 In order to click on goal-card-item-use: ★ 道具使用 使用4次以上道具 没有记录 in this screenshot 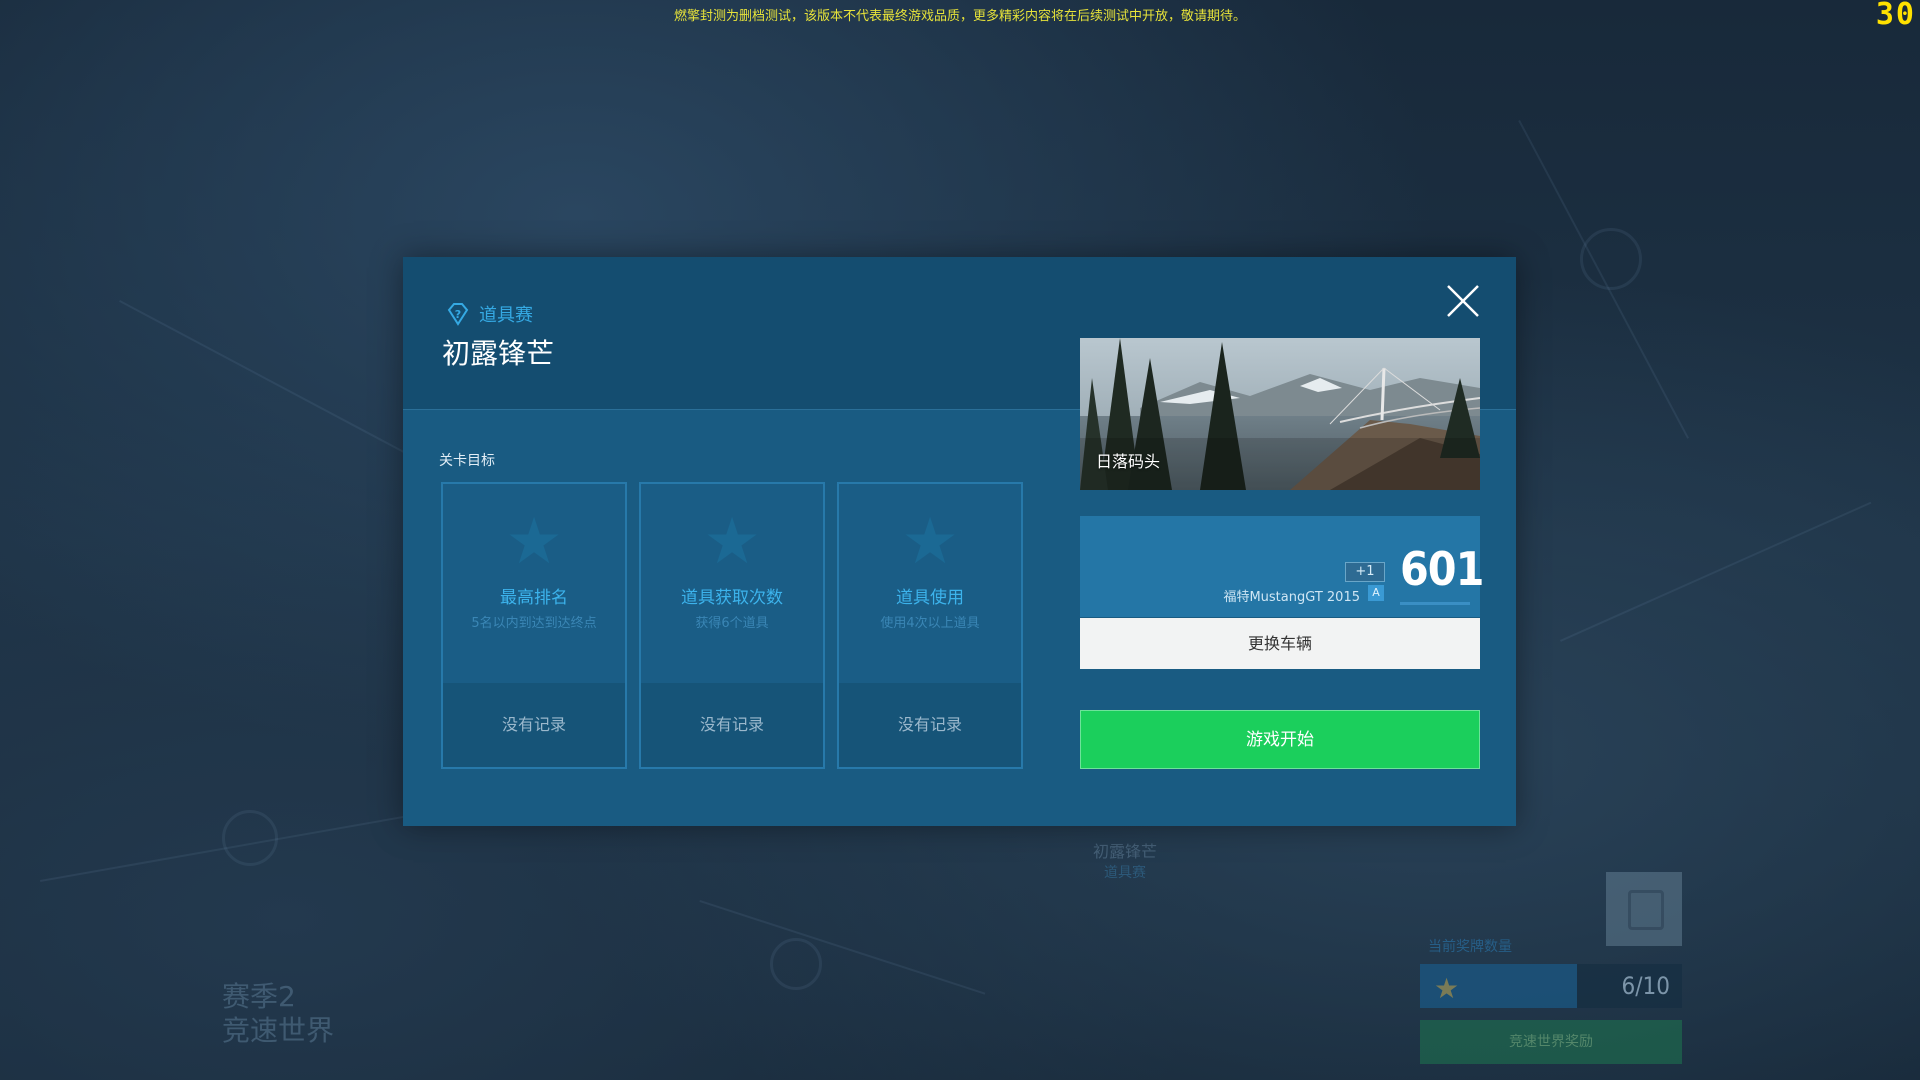, I will do `click(930, 625)`.